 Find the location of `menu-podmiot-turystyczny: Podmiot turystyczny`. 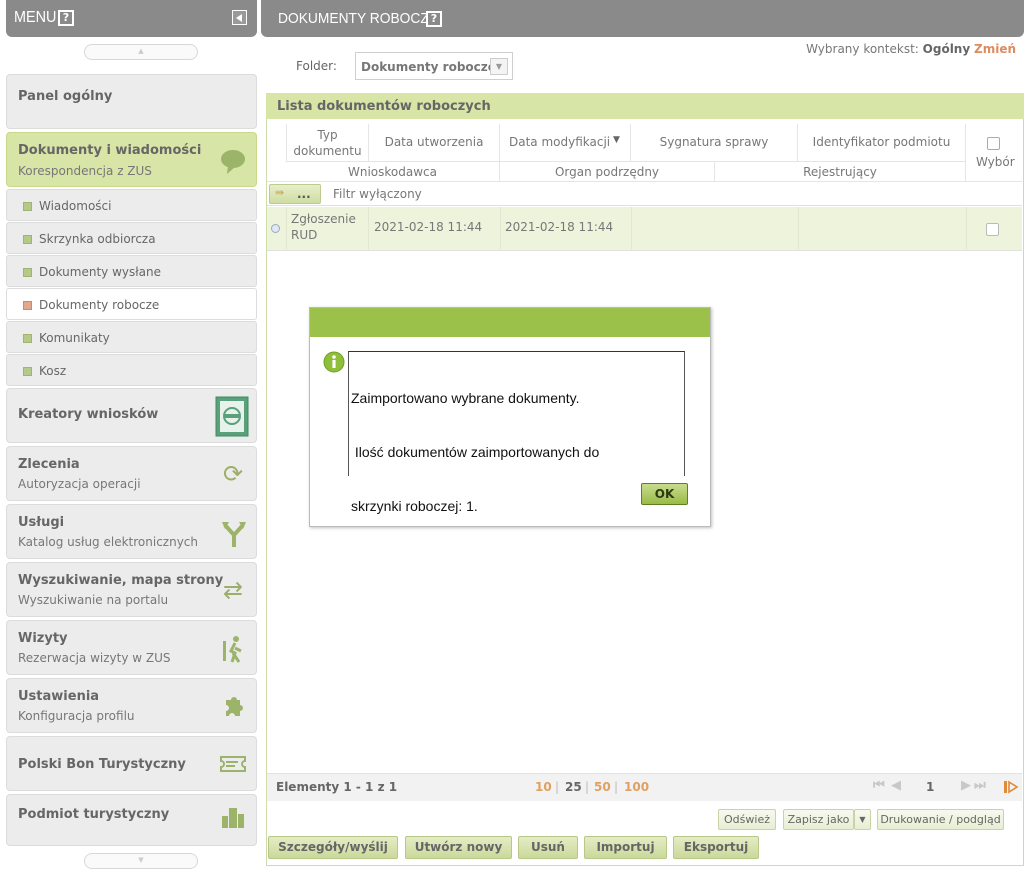

menu-podmiot-turystyczny: Podmiot turystyczny is located at coordinates (131, 820).